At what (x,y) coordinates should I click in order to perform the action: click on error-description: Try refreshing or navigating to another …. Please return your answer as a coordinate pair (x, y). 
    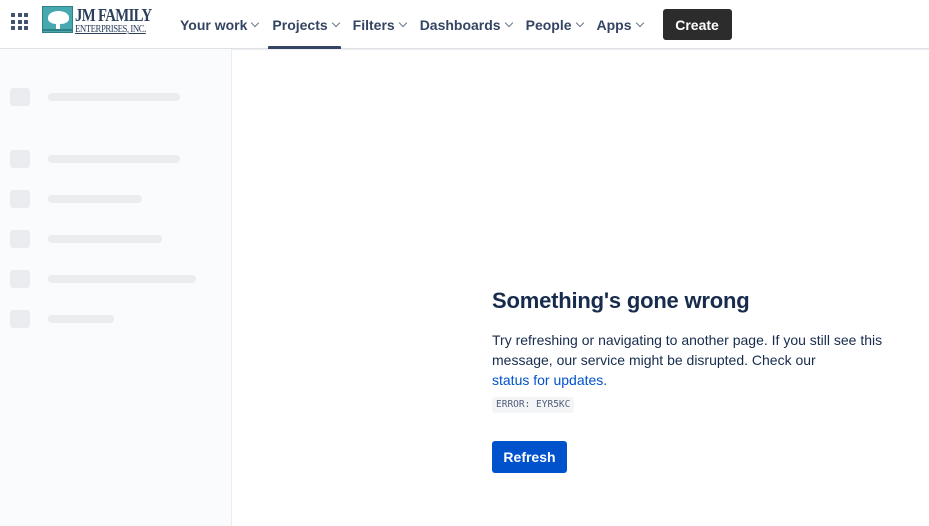
    Looking at the image, I should click on (702, 360).